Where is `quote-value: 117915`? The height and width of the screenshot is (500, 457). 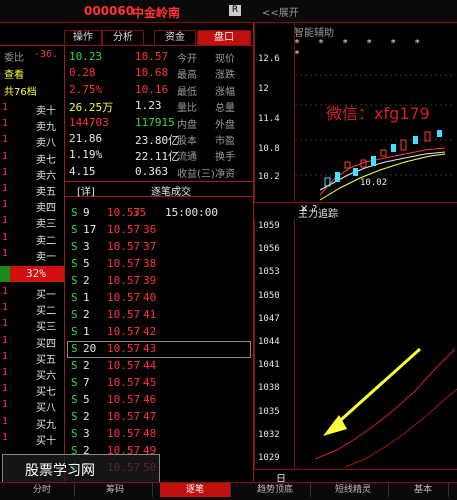 quote-value: 117915 is located at coordinates (155, 122).